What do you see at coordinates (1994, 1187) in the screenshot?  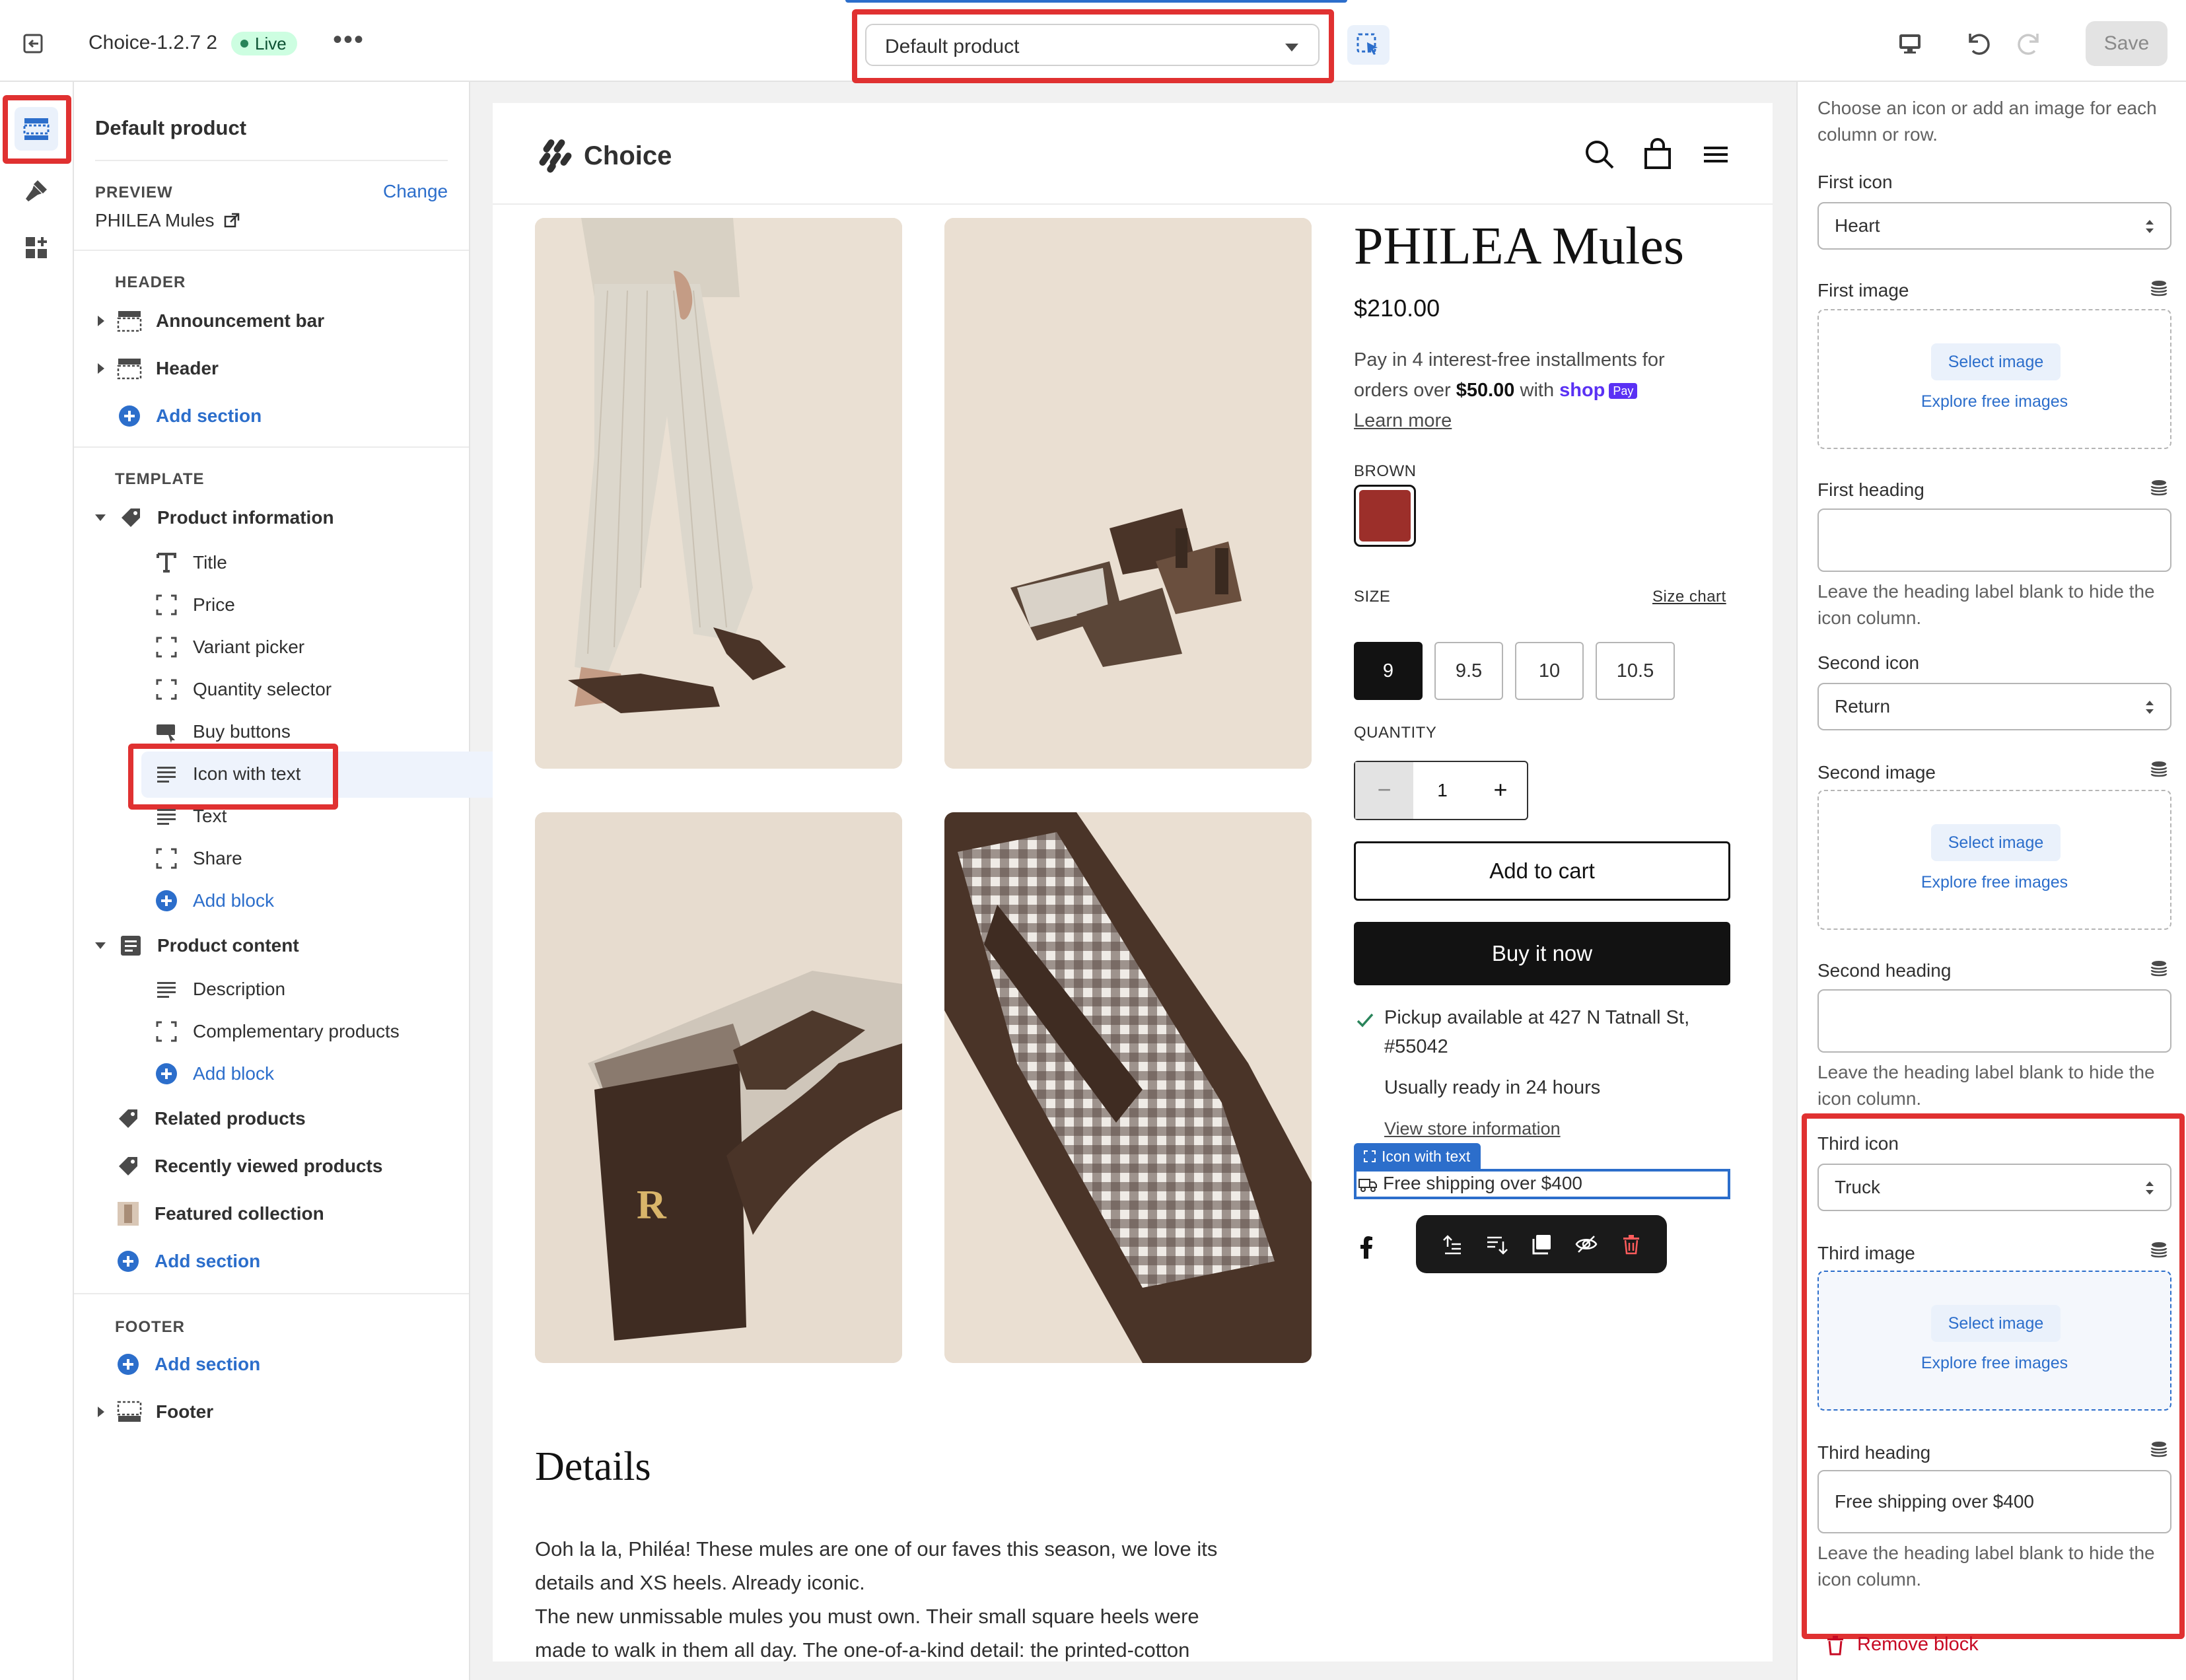 I see `third-icon-select: Truck` at bounding box center [1994, 1187].